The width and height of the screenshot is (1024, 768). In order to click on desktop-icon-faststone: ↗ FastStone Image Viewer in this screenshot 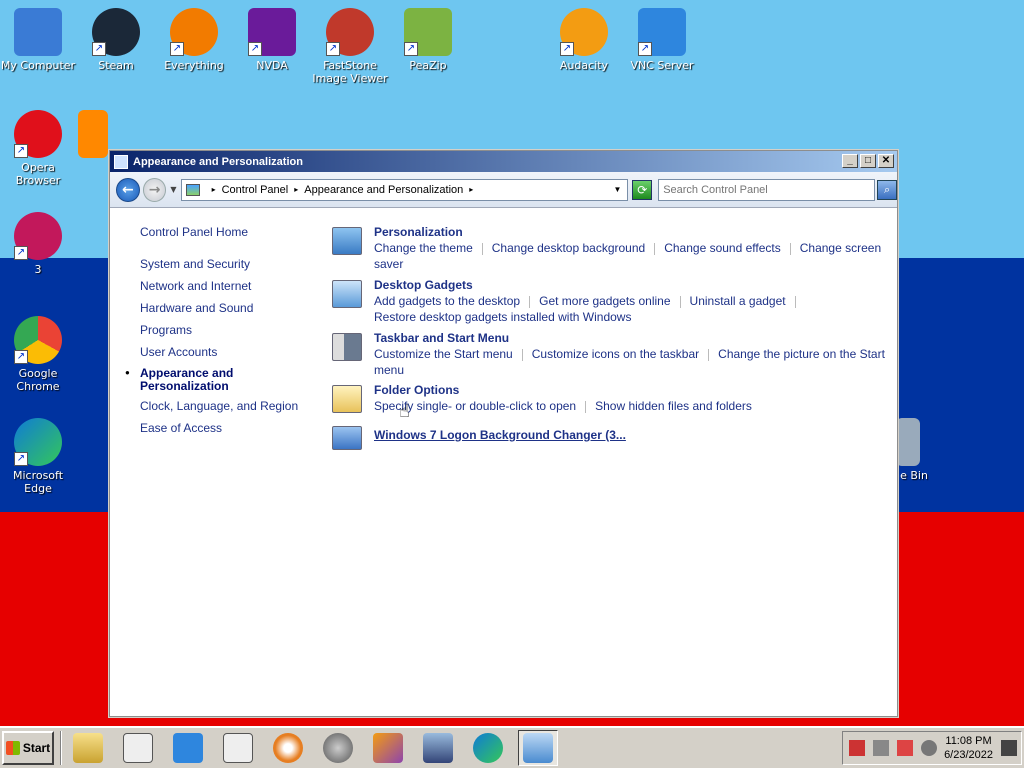, I will do `click(350, 46)`.